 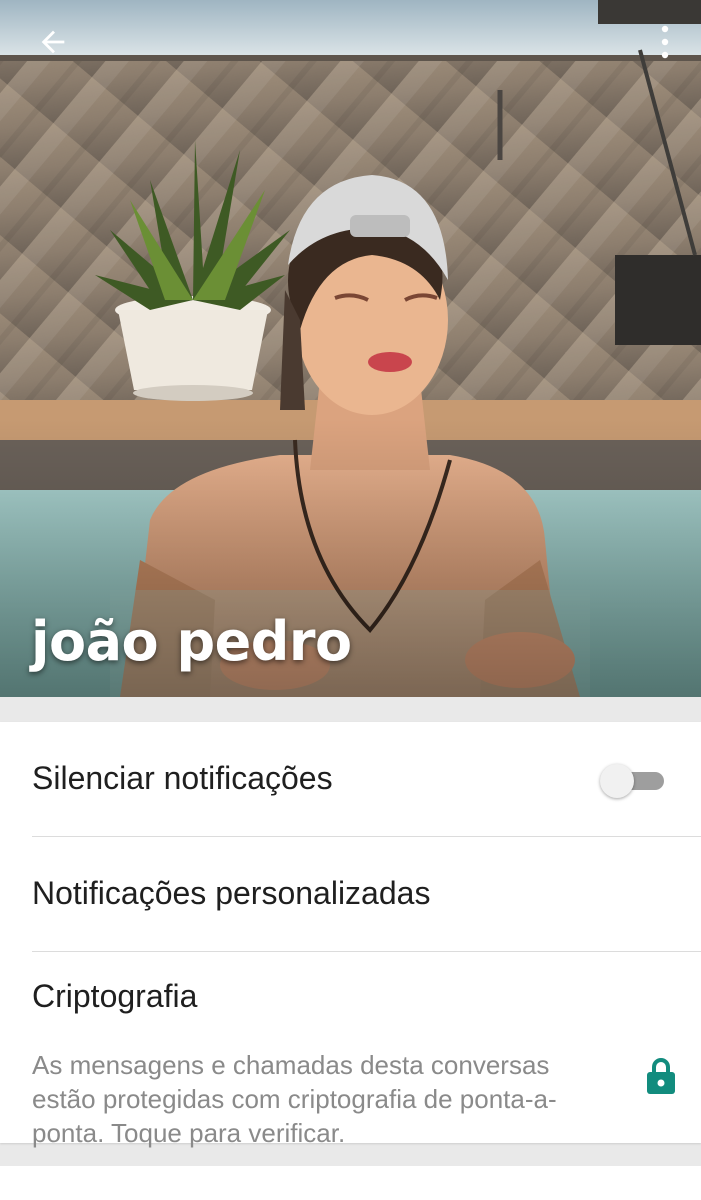 I want to click on encryption-label: Criptografia, so click(x=115, y=996).